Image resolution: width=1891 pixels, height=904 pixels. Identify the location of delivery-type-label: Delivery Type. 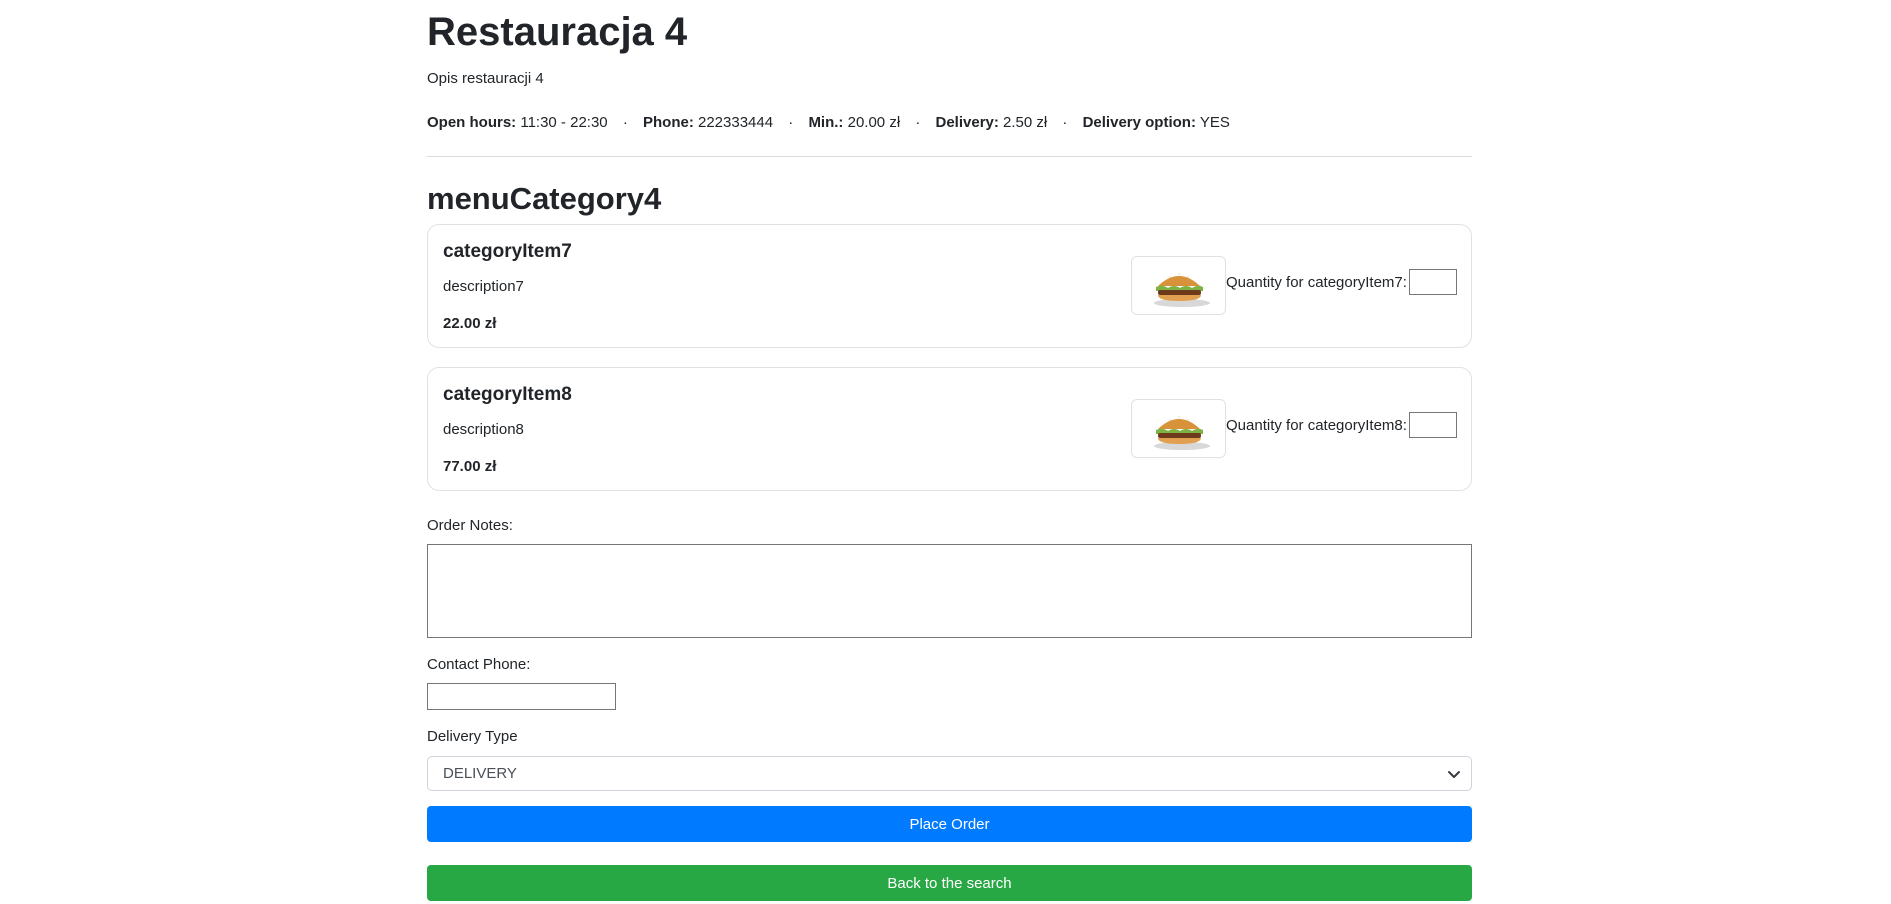
(472, 736).